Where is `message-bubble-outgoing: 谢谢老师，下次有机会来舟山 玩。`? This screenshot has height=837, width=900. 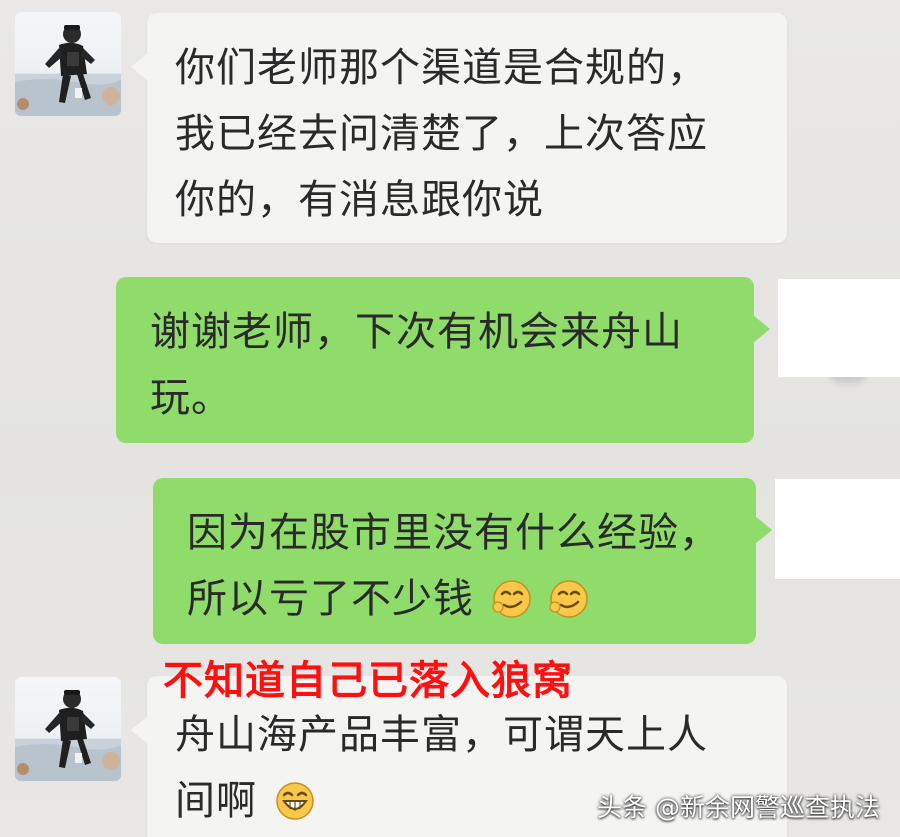 message-bubble-outgoing: 谢谢老师，下次有机会来舟山 玩。 is located at coordinates (443, 360).